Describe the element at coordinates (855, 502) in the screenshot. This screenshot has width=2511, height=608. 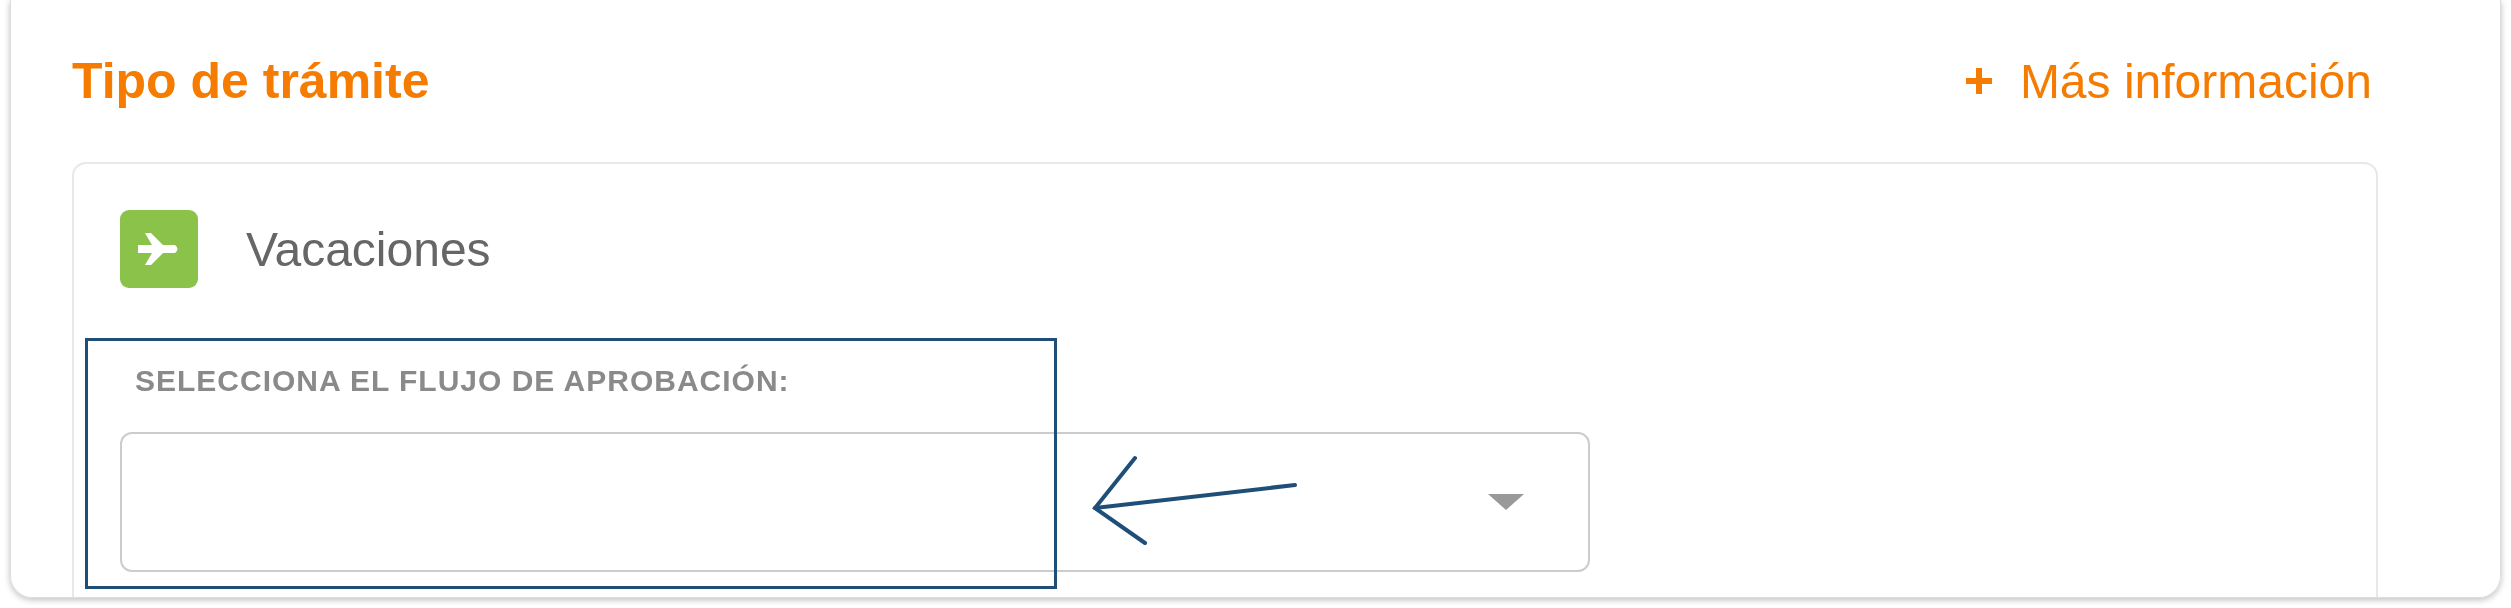
I see `approval-flow-dropdown` at that location.